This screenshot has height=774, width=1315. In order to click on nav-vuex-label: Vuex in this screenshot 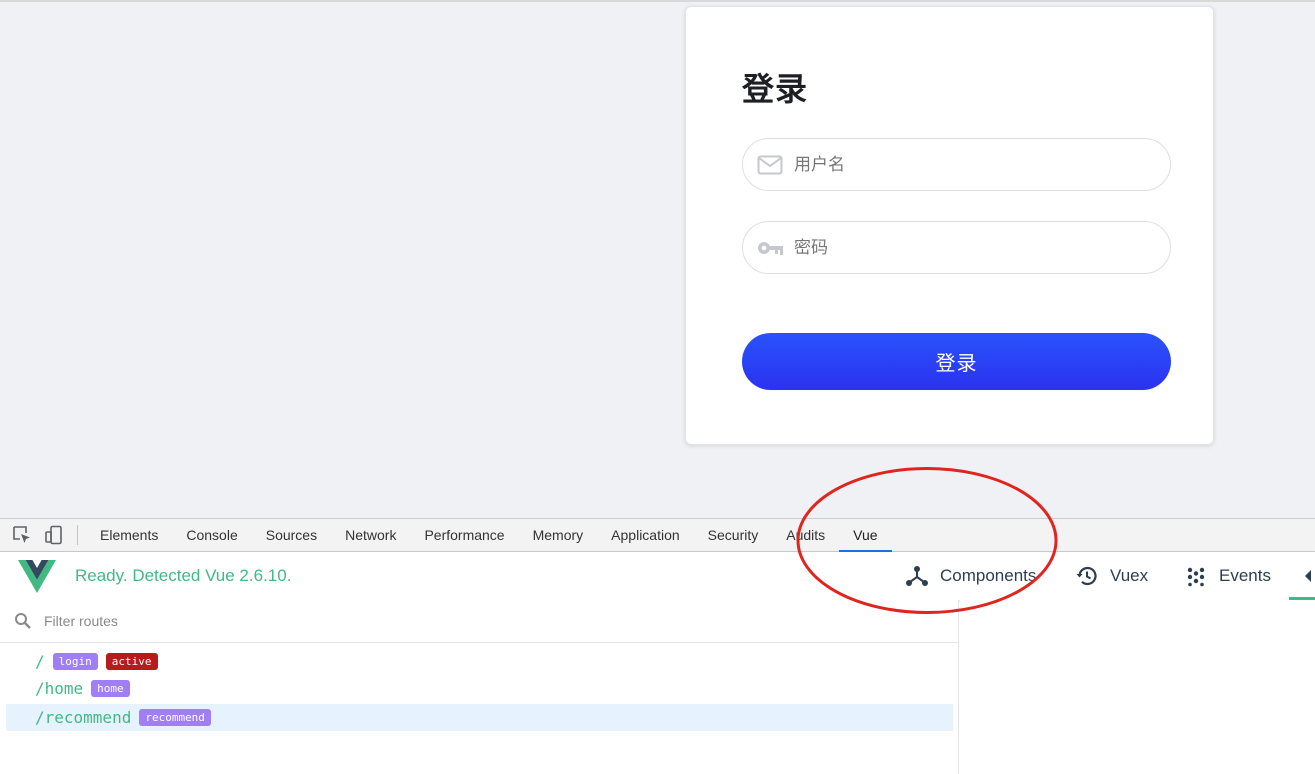, I will do `click(1129, 575)`.